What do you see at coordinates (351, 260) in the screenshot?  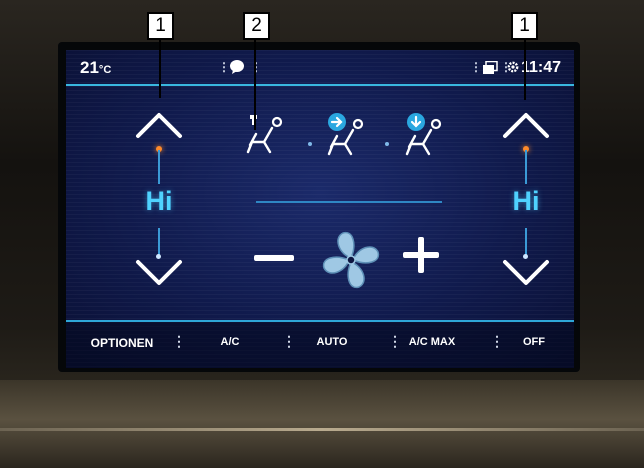 I see `fan-icon` at bounding box center [351, 260].